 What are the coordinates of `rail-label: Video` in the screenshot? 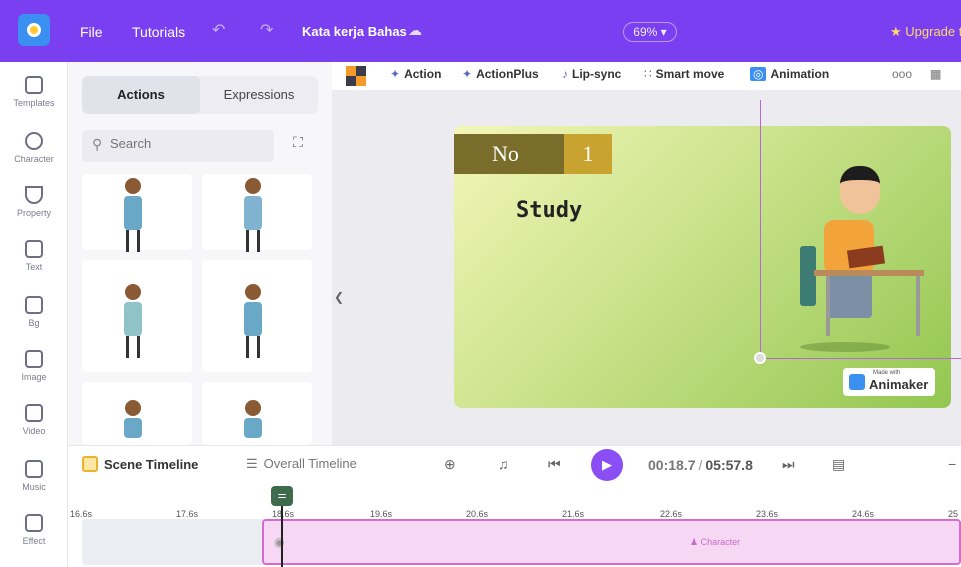 It's located at (34, 431).